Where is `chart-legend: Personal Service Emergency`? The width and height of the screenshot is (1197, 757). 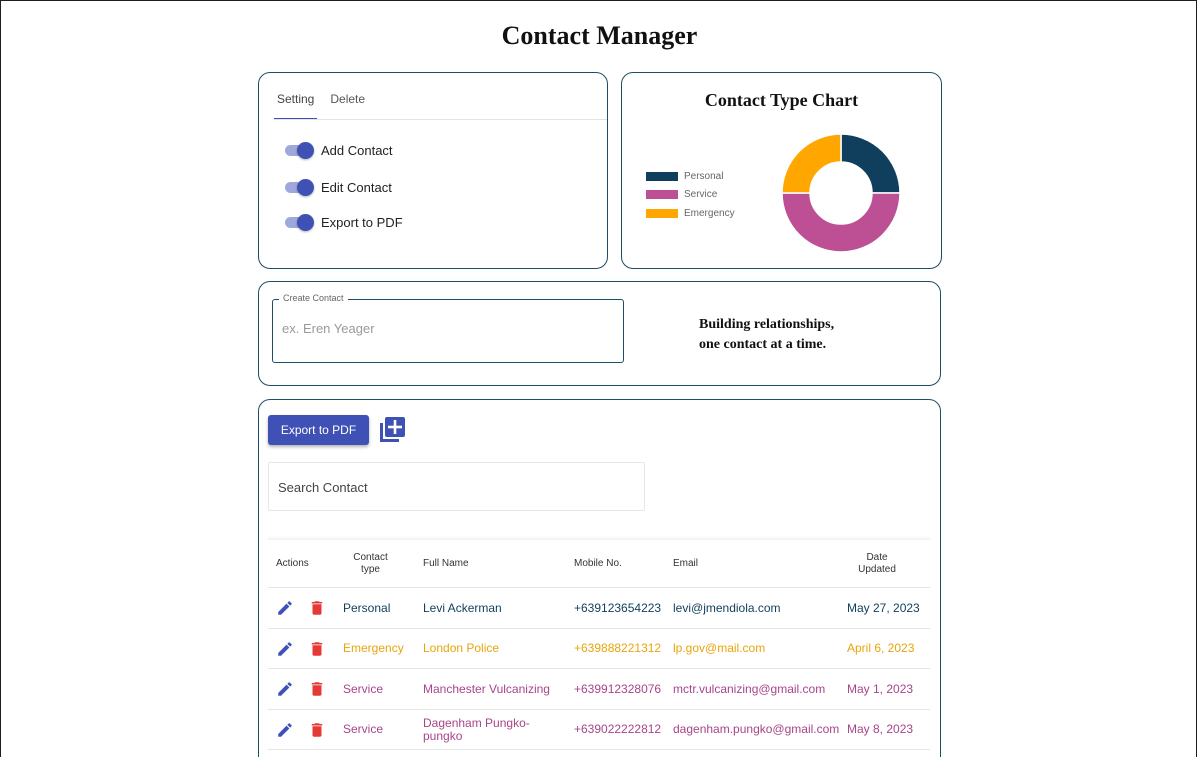
chart-legend: Personal Service Emergency is located at coordinates (690, 195).